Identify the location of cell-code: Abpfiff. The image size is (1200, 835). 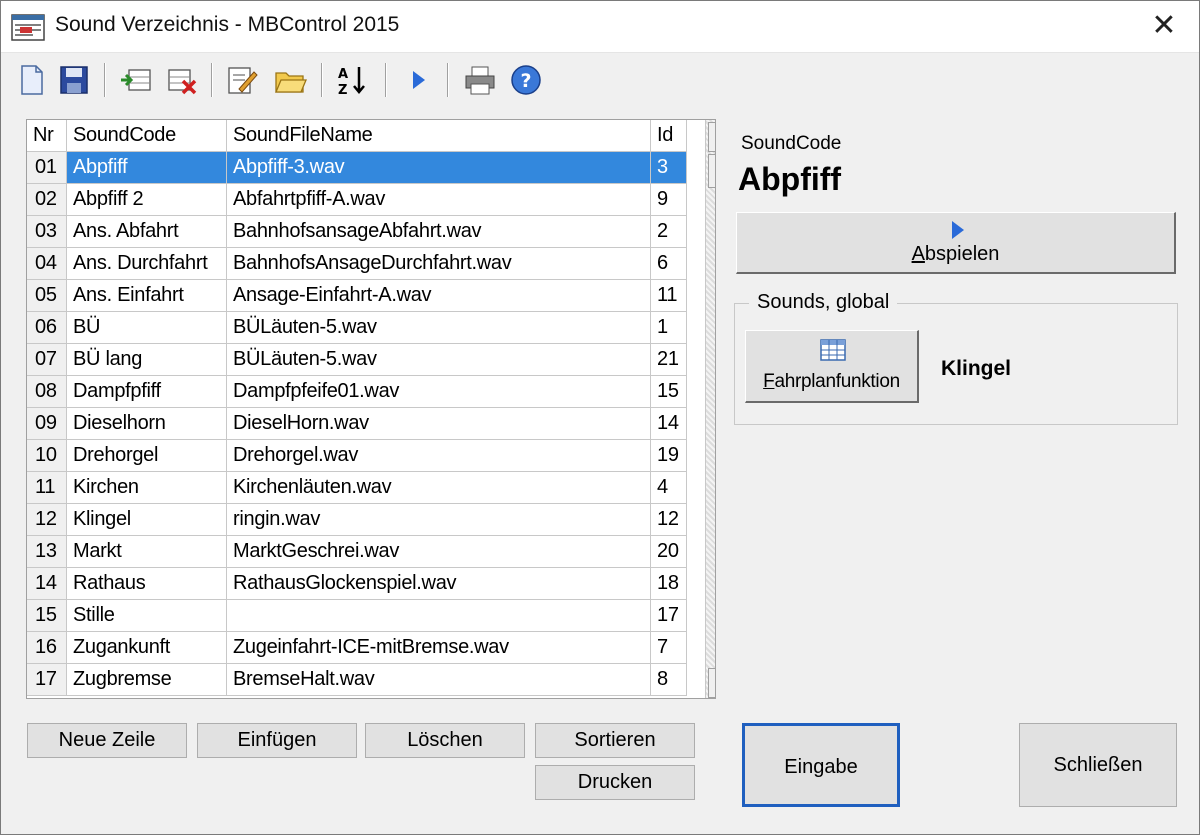
(147, 168).